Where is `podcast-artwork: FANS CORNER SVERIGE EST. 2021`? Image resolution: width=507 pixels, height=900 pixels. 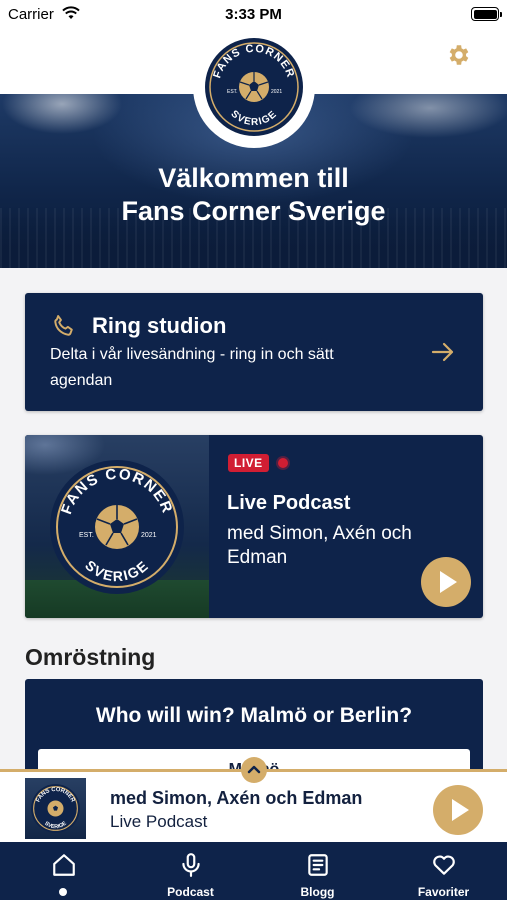 podcast-artwork: FANS CORNER SVERIGE EST. 2021 is located at coordinates (117, 526).